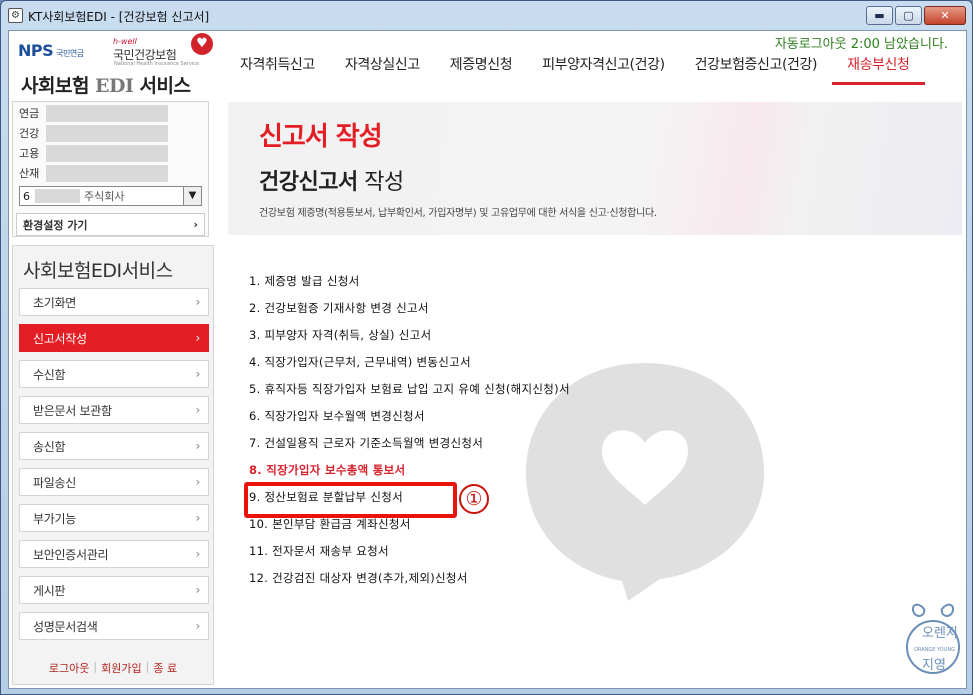 The image size is (973, 695). What do you see at coordinates (157, 64) in the screenshot?
I see `nhis-logo-subtitle: National Health Insurance Service` at bounding box center [157, 64].